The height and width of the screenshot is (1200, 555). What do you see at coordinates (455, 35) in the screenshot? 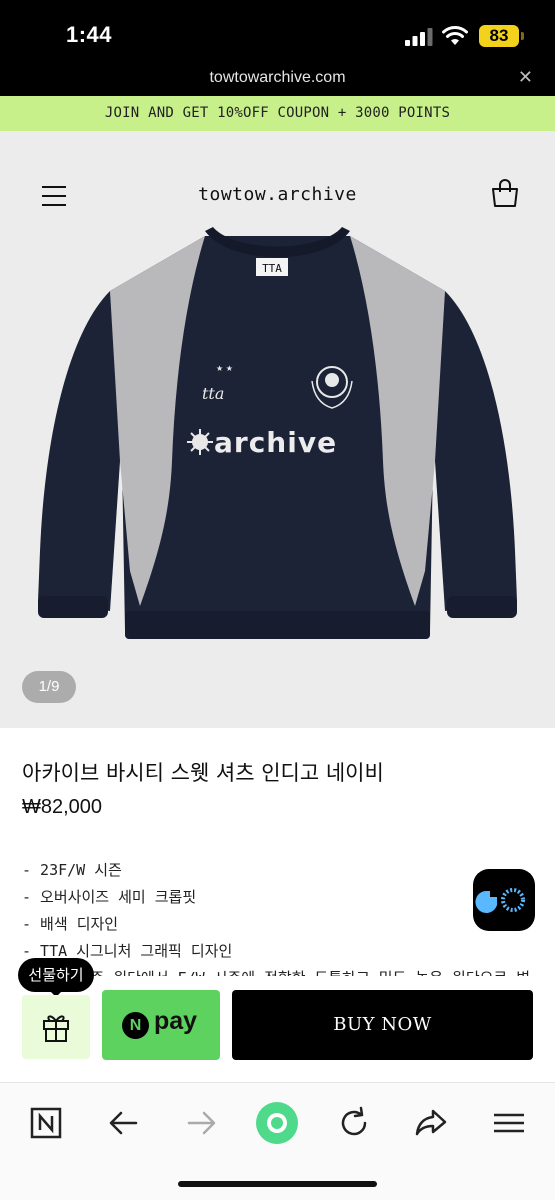
I see `wifi-icon` at bounding box center [455, 35].